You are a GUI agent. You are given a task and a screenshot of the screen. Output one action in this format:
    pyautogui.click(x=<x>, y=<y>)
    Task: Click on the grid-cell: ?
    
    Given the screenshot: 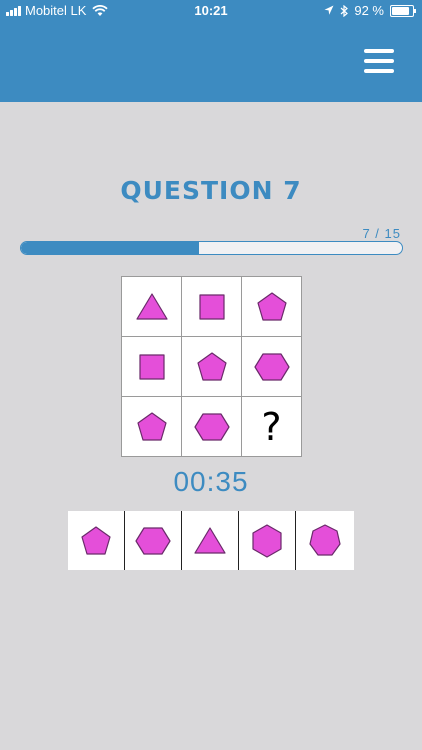 What is the action you would take?
    pyautogui.click(x=271, y=426)
    